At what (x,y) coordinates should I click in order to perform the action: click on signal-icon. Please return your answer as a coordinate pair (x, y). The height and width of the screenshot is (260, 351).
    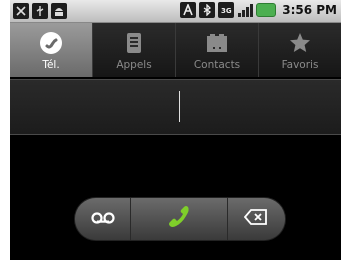
    Looking at the image, I should click on (245, 10).